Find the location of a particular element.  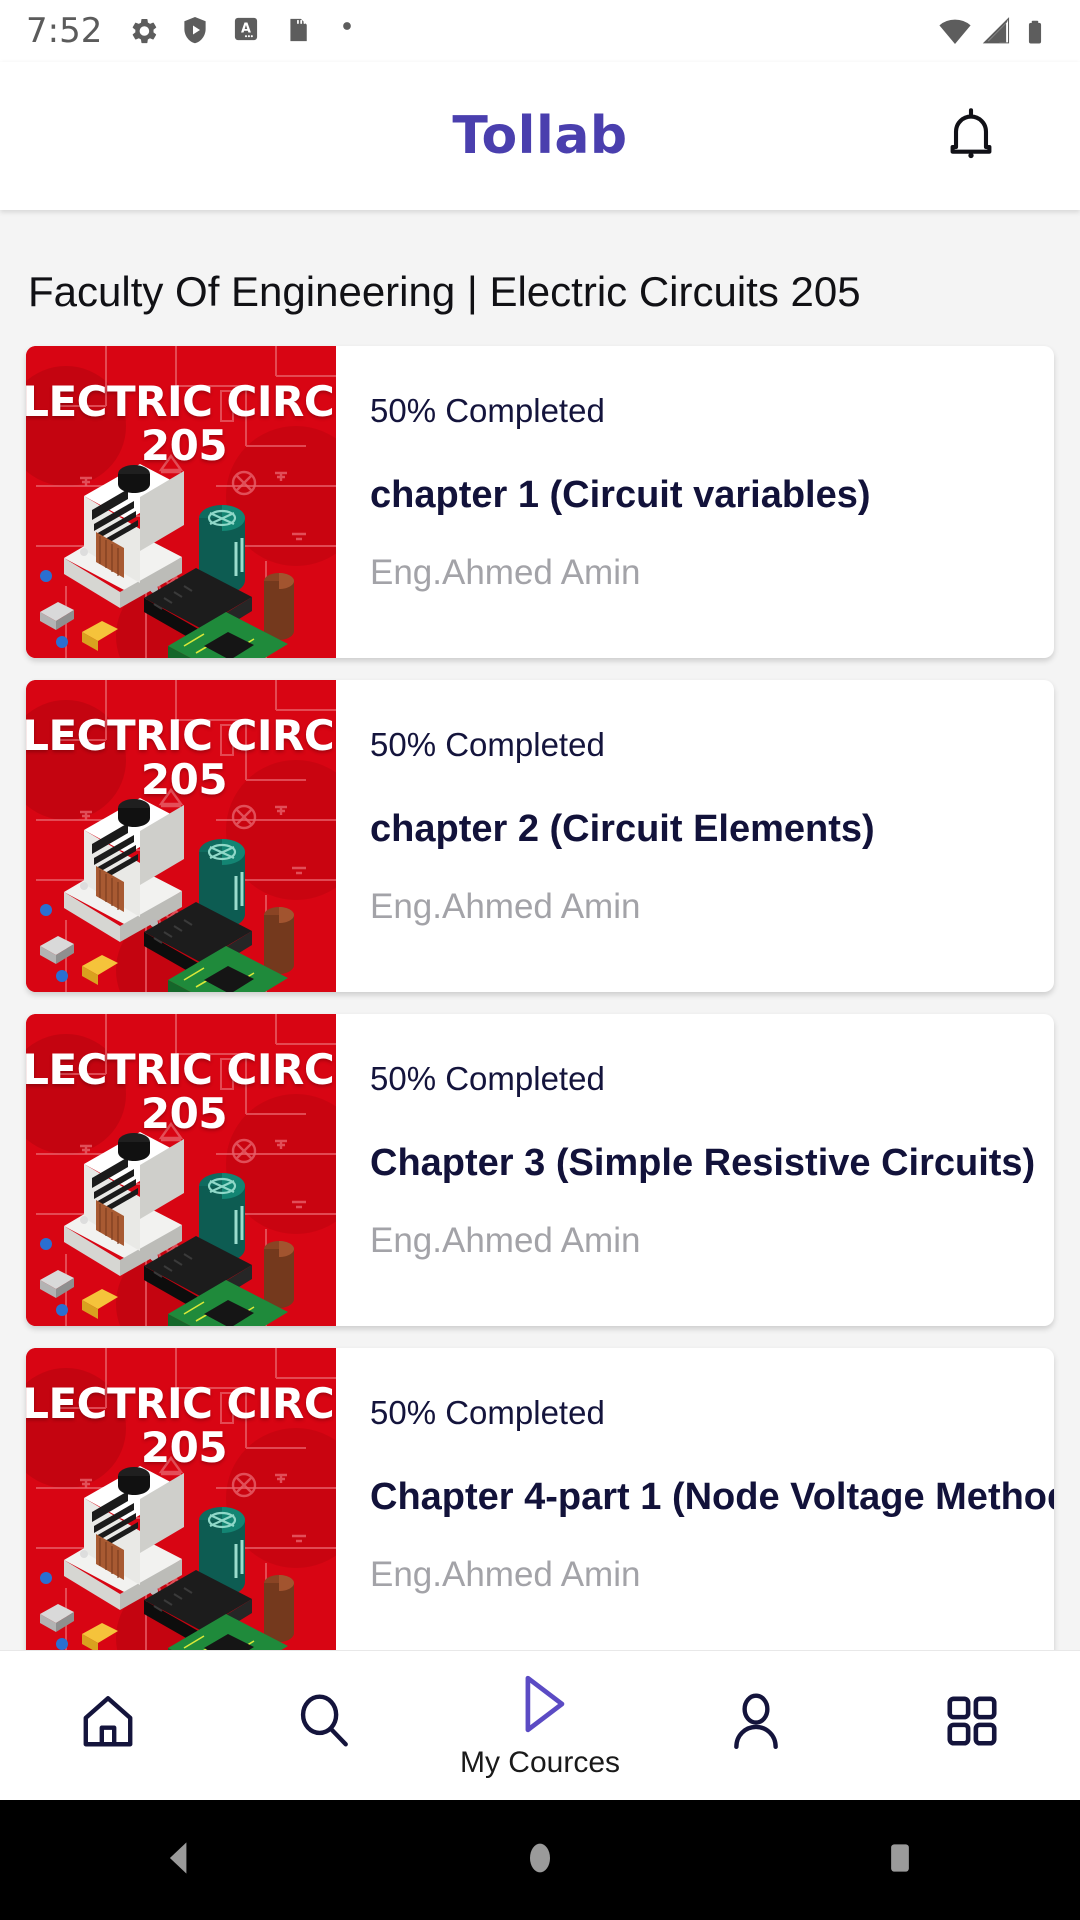

status-right-icons is located at coordinates (996, 31).